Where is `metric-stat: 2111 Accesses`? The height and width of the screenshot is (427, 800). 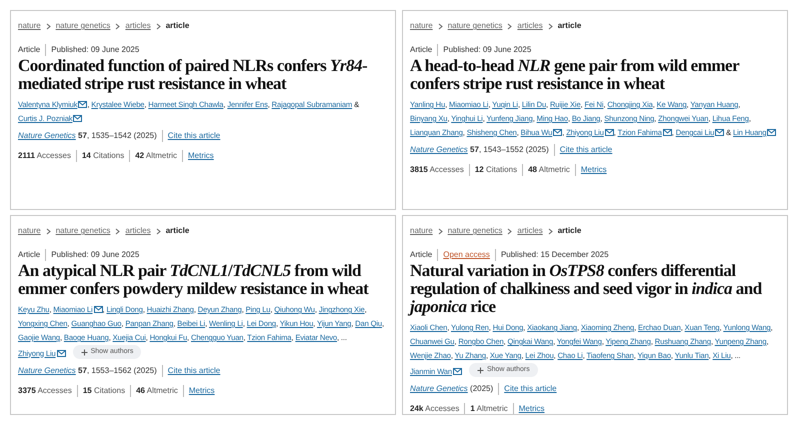 metric-stat: 2111 Accesses is located at coordinates (44, 156).